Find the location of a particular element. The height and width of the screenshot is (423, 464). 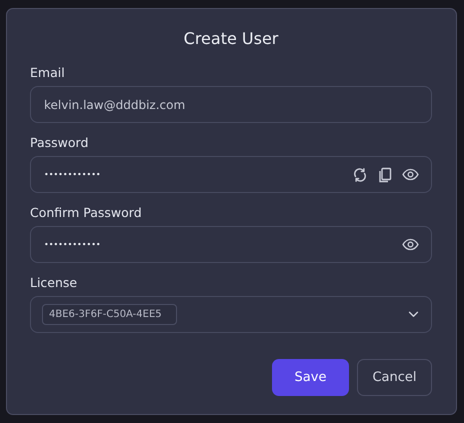

field-label: Password is located at coordinates (59, 142).